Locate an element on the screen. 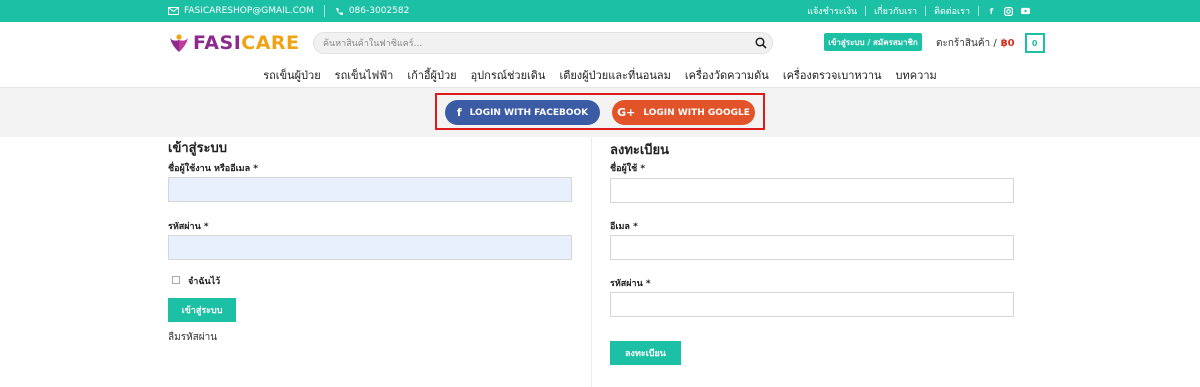  register-email-field is located at coordinates (812, 247).